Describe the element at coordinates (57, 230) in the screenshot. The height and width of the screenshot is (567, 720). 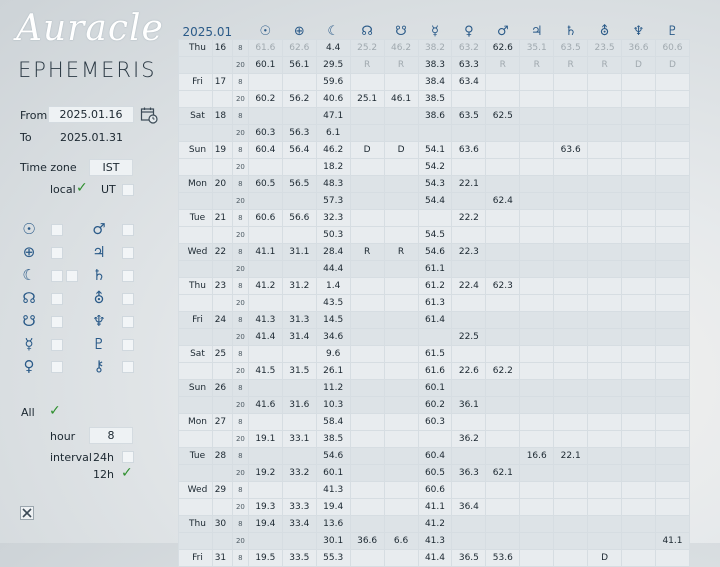
I see `sun-checkbox` at that location.